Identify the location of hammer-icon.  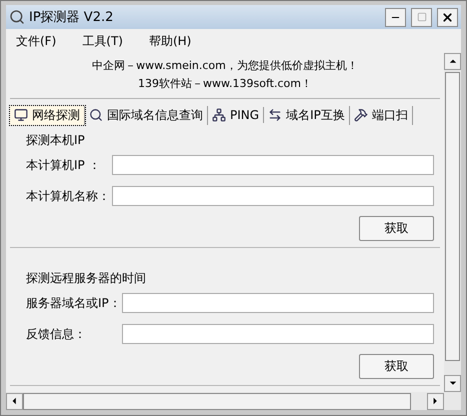
(361, 115).